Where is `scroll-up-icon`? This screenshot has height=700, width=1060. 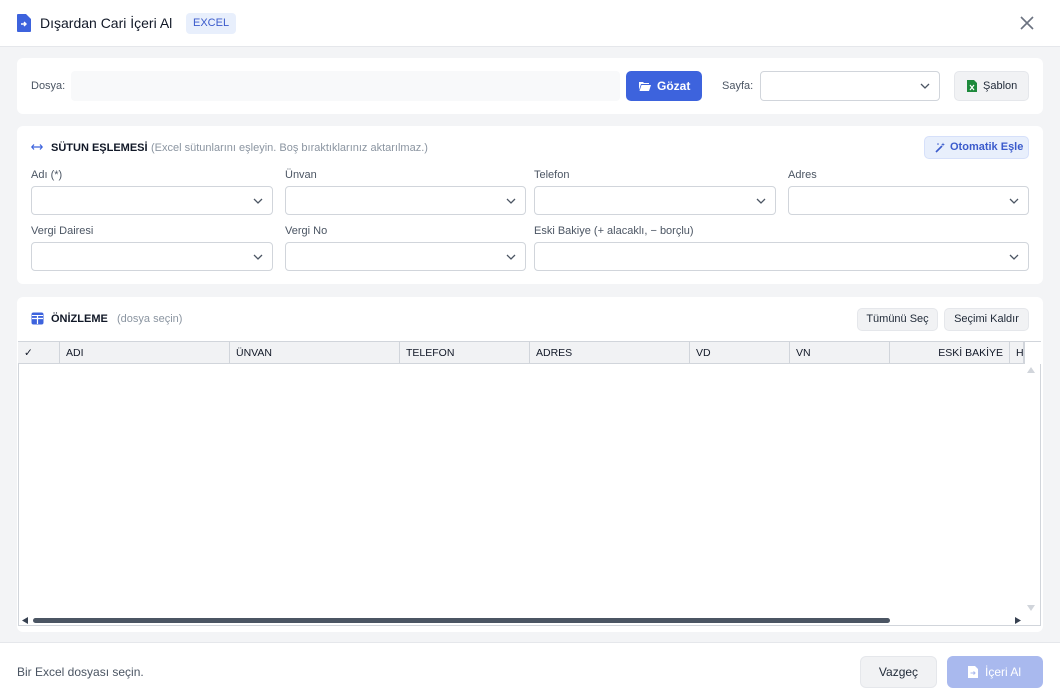 scroll-up-icon is located at coordinates (1031, 370).